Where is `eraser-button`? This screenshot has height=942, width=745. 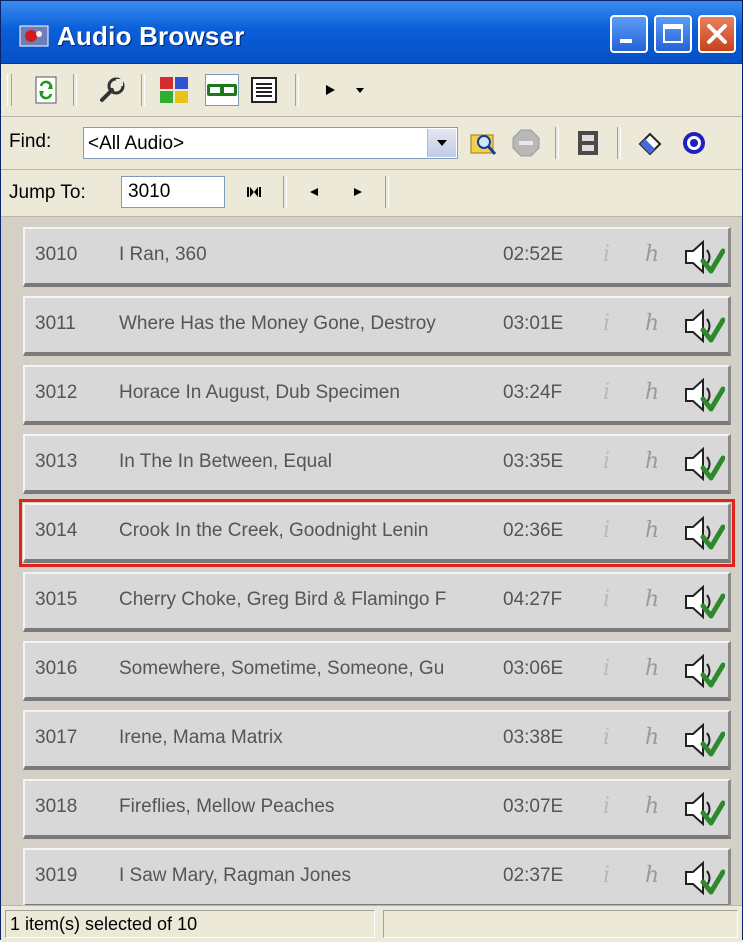 eraser-button is located at coordinates (650, 143).